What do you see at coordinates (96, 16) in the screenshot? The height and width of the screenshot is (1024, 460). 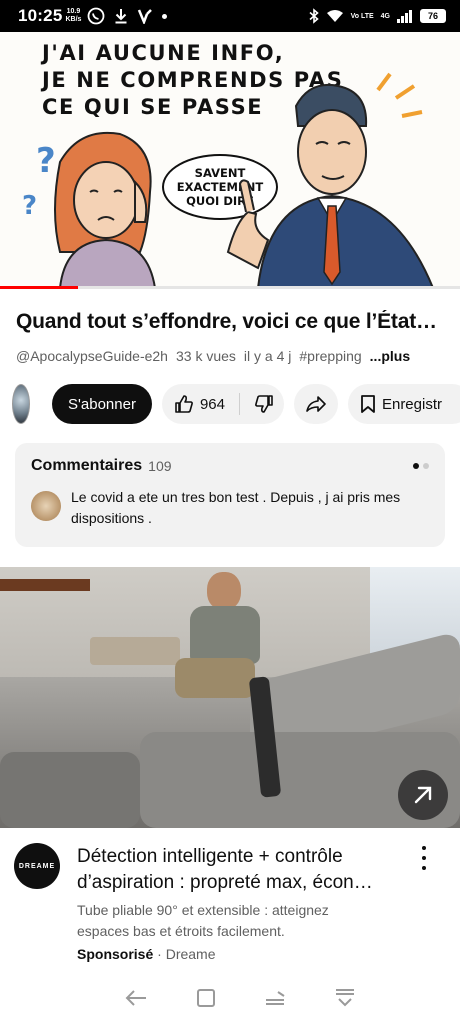 I see `whatsapp-icon` at bounding box center [96, 16].